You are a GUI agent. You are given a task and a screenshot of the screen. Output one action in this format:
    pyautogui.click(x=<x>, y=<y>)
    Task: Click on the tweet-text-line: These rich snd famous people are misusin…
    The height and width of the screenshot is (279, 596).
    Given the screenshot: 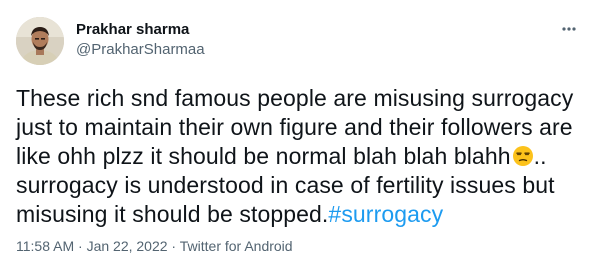 What is the action you would take?
    pyautogui.click(x=295, y=98)
    